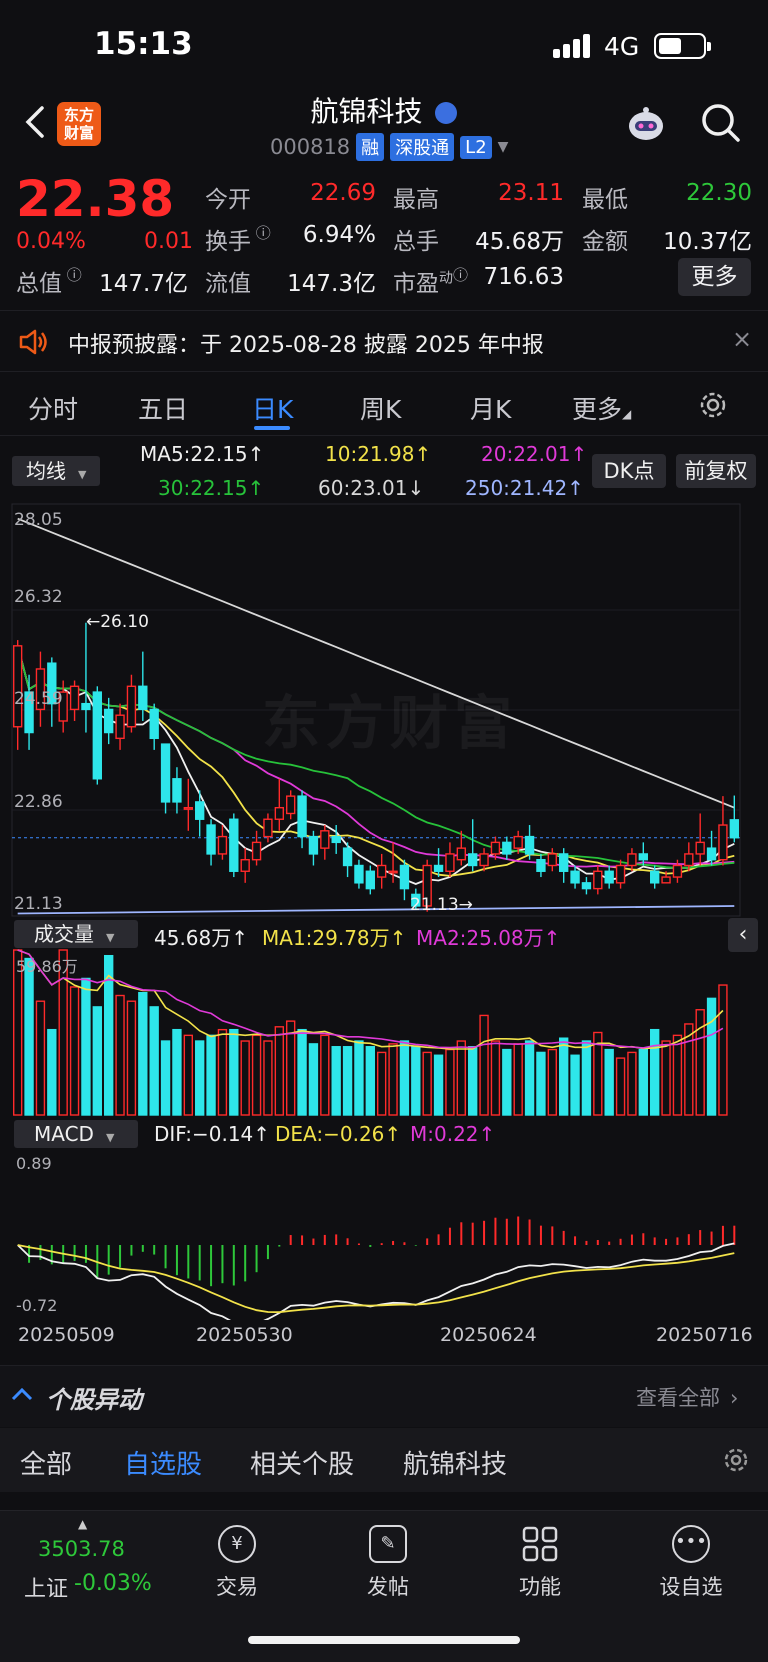 The height and width of the screenshot is (1662, 768). I want to click on trade-icon: ¥, so click(237, 1544).